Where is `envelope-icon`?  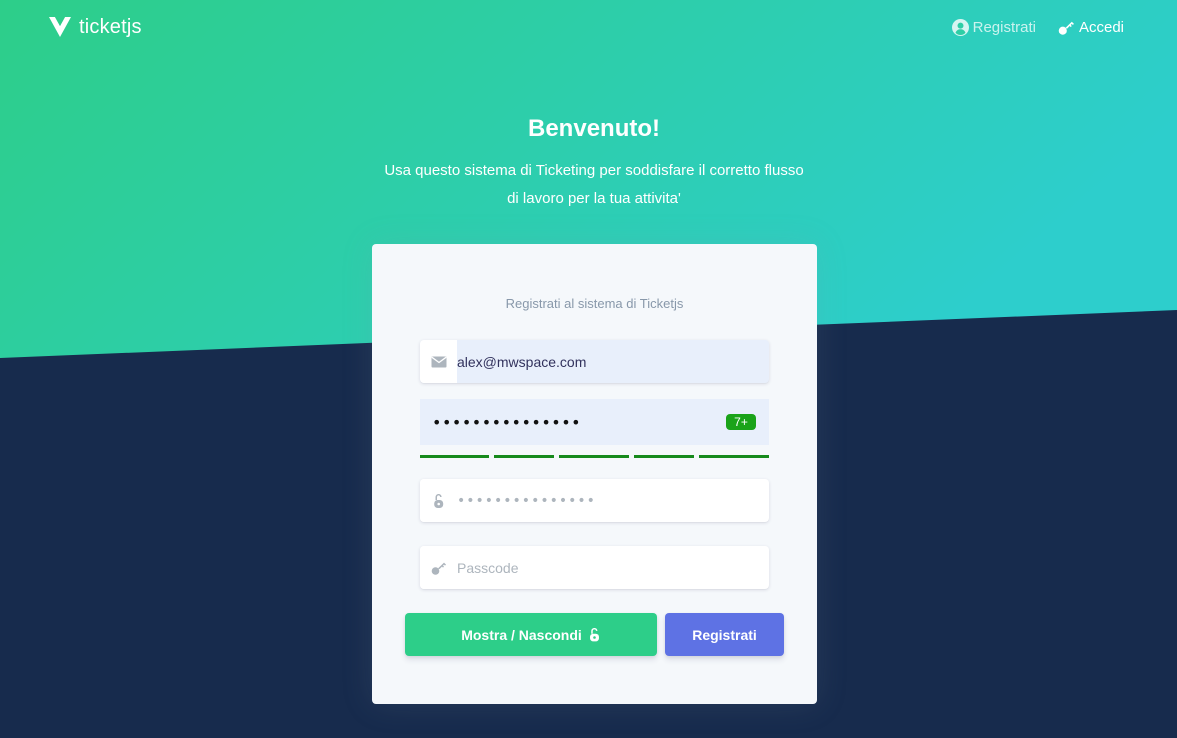 envelope-icon is located at coordinates (438, 361).